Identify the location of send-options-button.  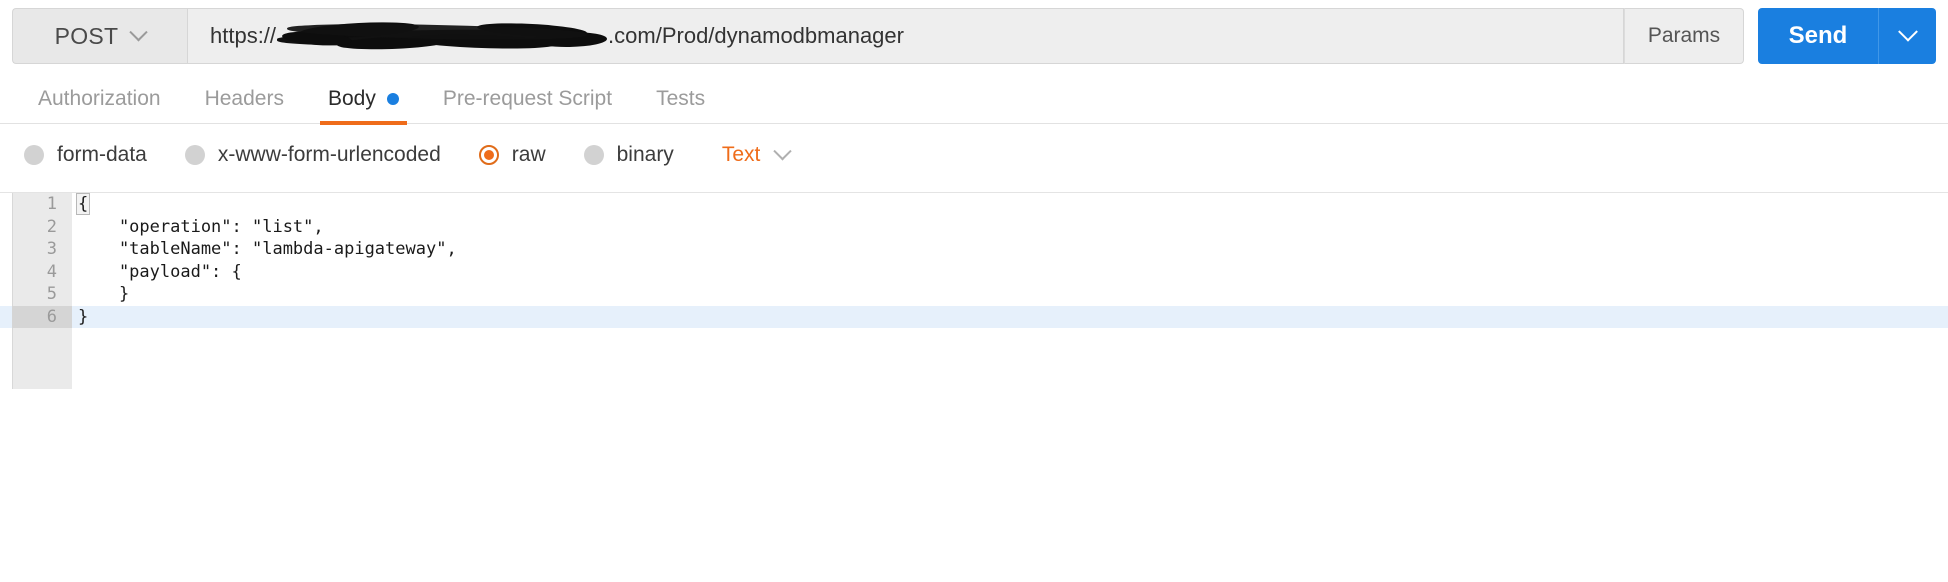
(1907, 36).